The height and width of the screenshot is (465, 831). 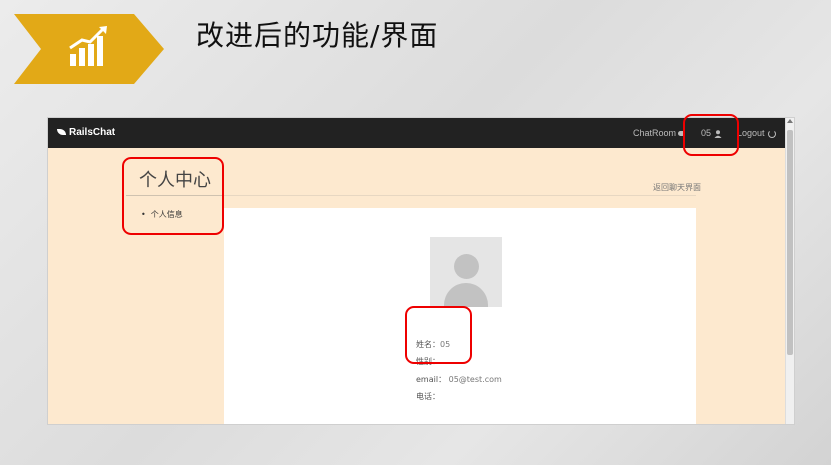 I want to click on growth-chart-icon, so click(x=88, y=46).